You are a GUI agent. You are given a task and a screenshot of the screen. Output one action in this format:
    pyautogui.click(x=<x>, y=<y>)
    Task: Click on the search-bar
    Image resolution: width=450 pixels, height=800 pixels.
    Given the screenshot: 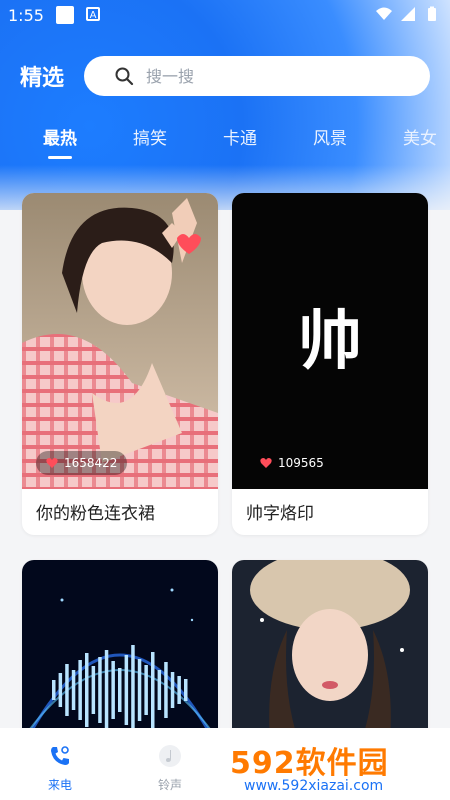 What is the action you would take?
    pyautogui.click(x=257, y=76)
    